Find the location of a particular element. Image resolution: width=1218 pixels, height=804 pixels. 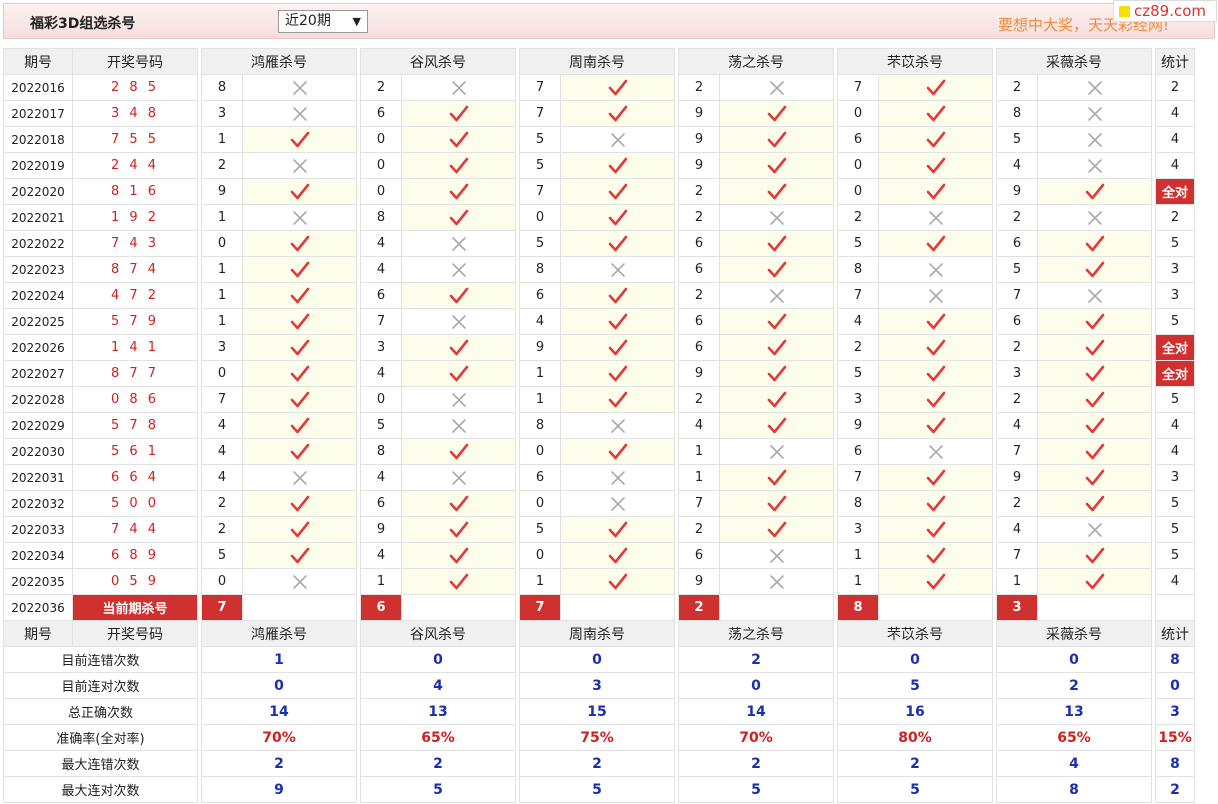

stat-value: 14 is located at coordinates (279, 711).